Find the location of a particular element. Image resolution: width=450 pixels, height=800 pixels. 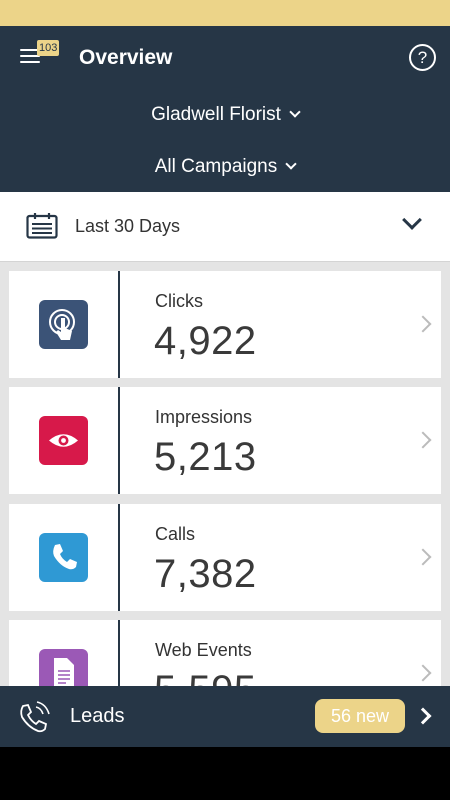

page-title: Overview is located at coordinates (126, 57).